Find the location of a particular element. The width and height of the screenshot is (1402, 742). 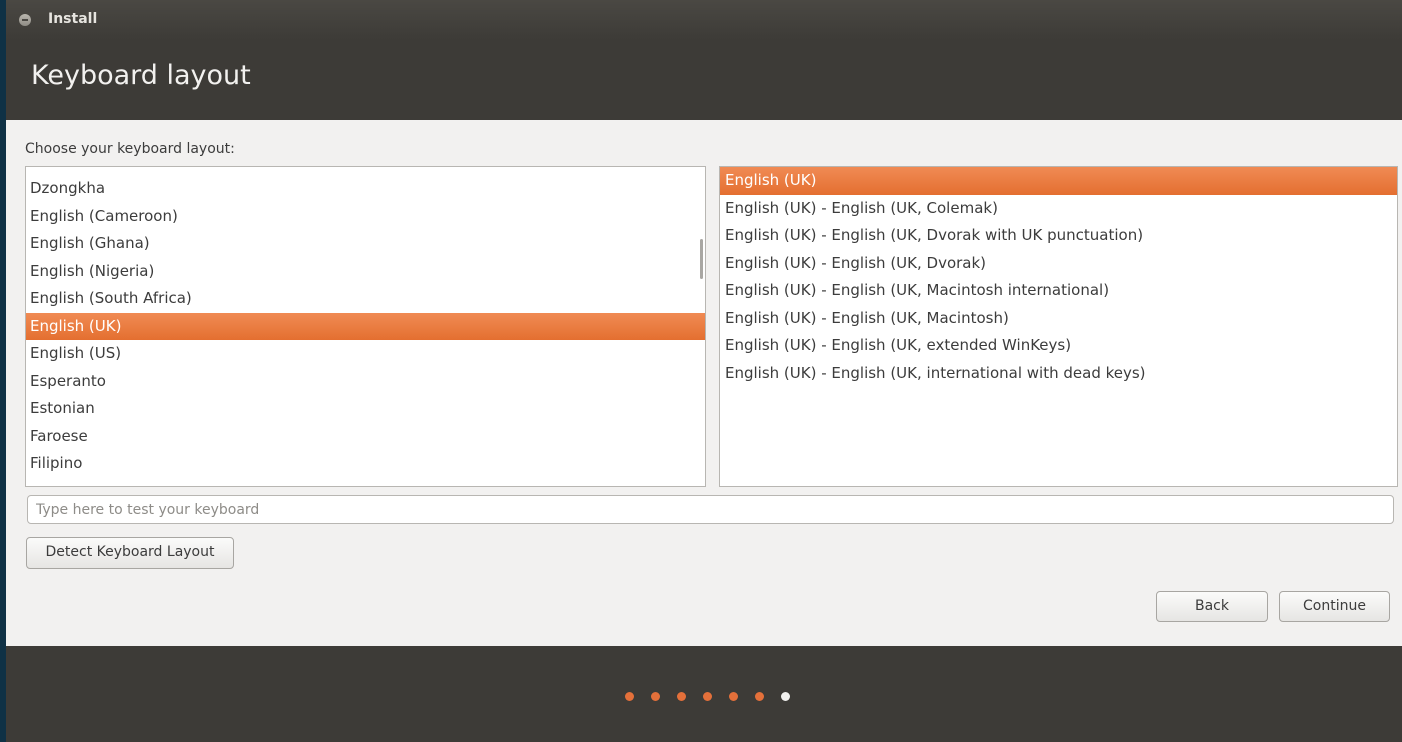

window-title: Install is located at coordinates (73, 19).